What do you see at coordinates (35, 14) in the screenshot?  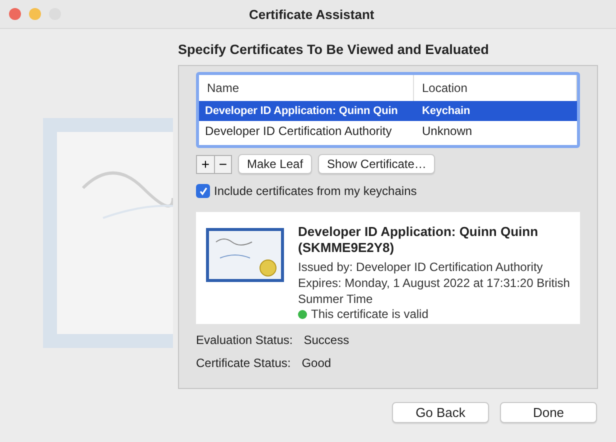 I see `minimize-button` at bounding box center [35, 14].